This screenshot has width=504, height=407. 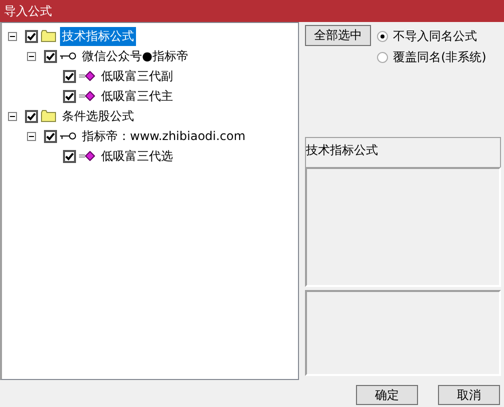 I want to click on tree-item: 指标帝：www.zhibiaodi.com, so click(x=164, y=136).